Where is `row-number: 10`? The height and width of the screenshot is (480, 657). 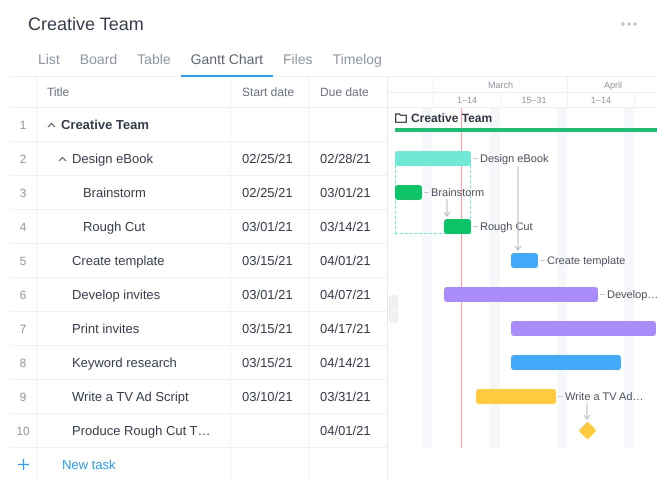 row-number: 10 is located at coordinates (23, 431).